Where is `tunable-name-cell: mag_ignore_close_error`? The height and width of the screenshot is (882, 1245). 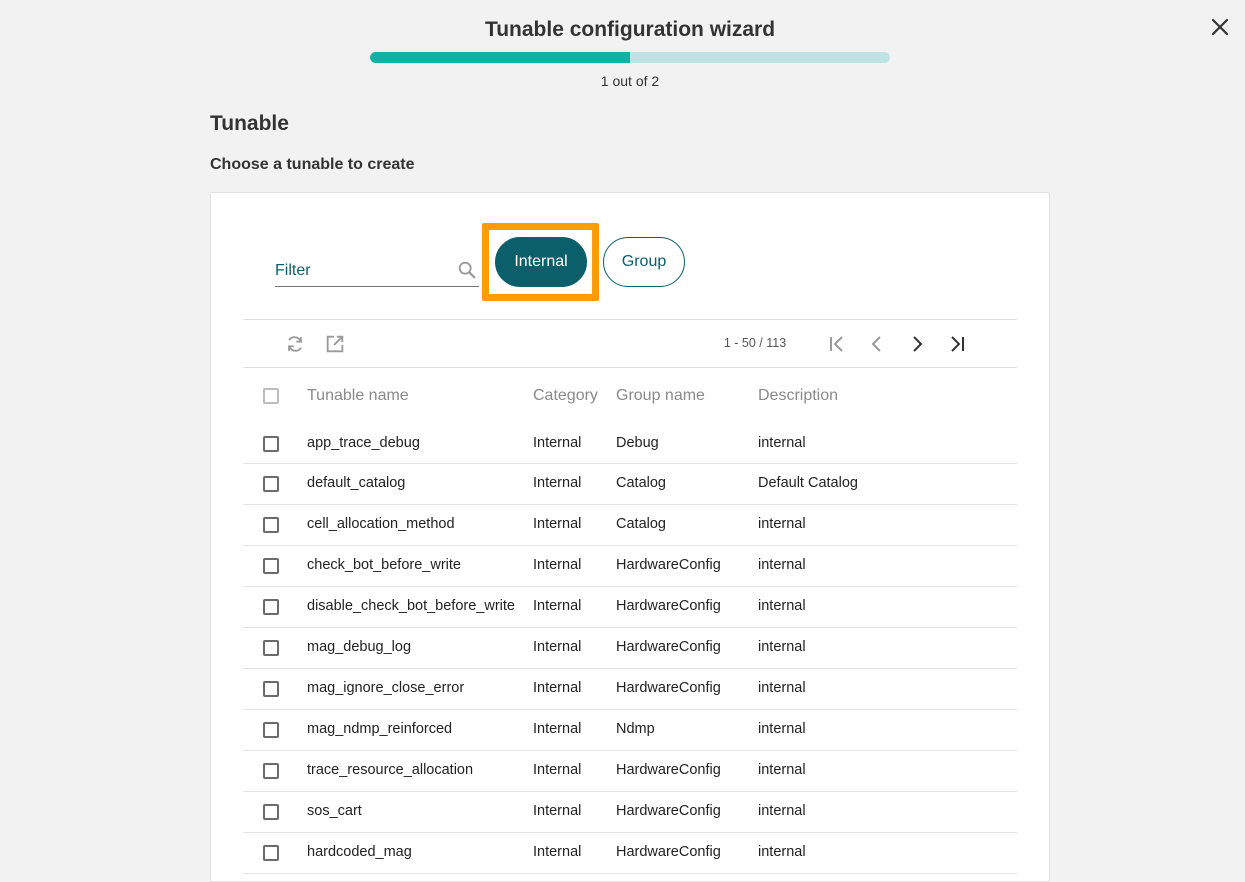 tunable-name-cell: mag_ignore_close_error is located at coordinates (386, 688).